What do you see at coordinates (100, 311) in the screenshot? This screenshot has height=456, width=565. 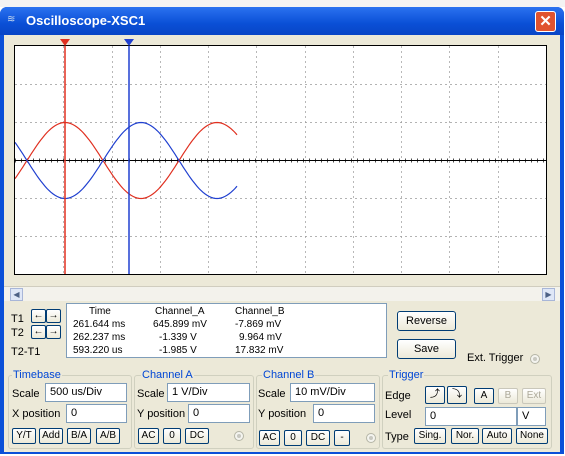 I see `header-time: Time` at bounding box center [100, 311].